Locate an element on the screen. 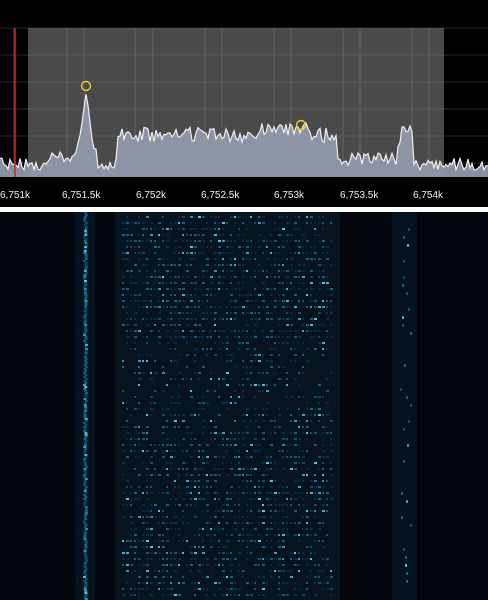  freq-label-6754k: 6,754k is located at coordinates (428, 195).